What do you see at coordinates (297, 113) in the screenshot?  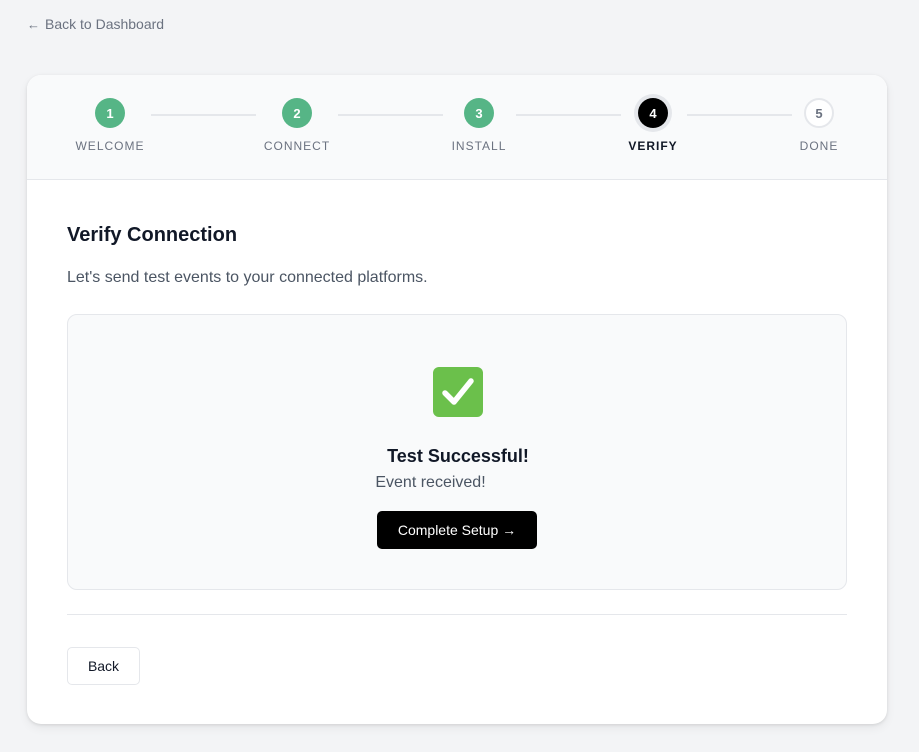 I see `step-number: 2` at bounding box center [297, 113].